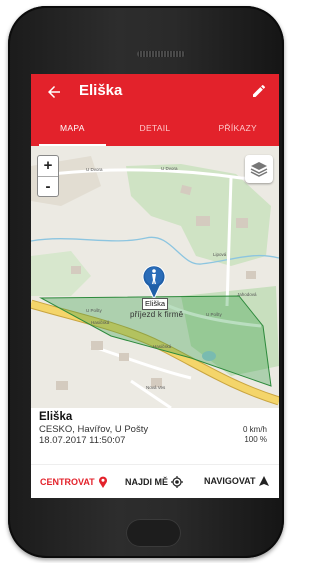  What do you see at coordinates (161, 54) in the screenshot?
I see `speaker-grille` at bounding box center [161, 54].